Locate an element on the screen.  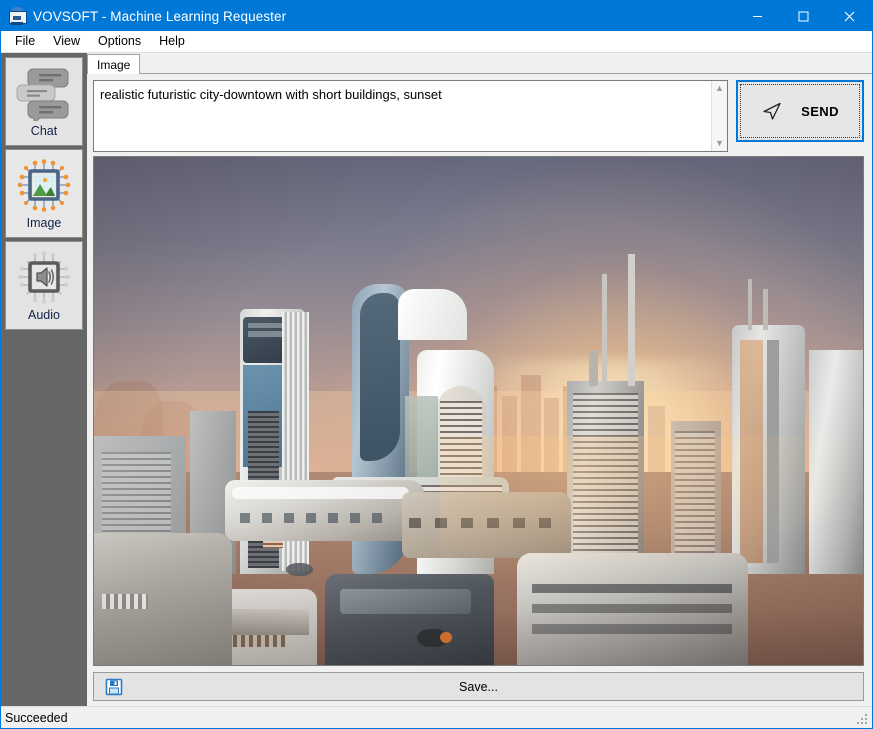
app-icon is located at coordinates (17, 16).